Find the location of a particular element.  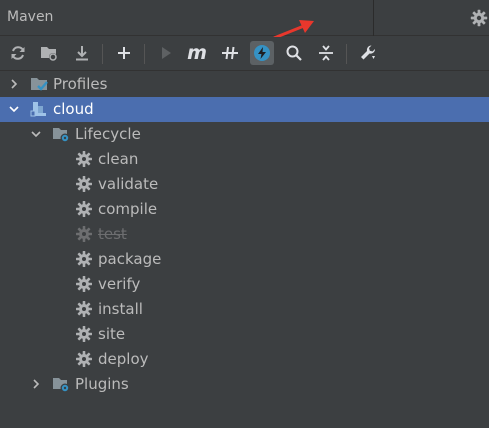

skip-tests-icon is located at coordinates (262, 53).